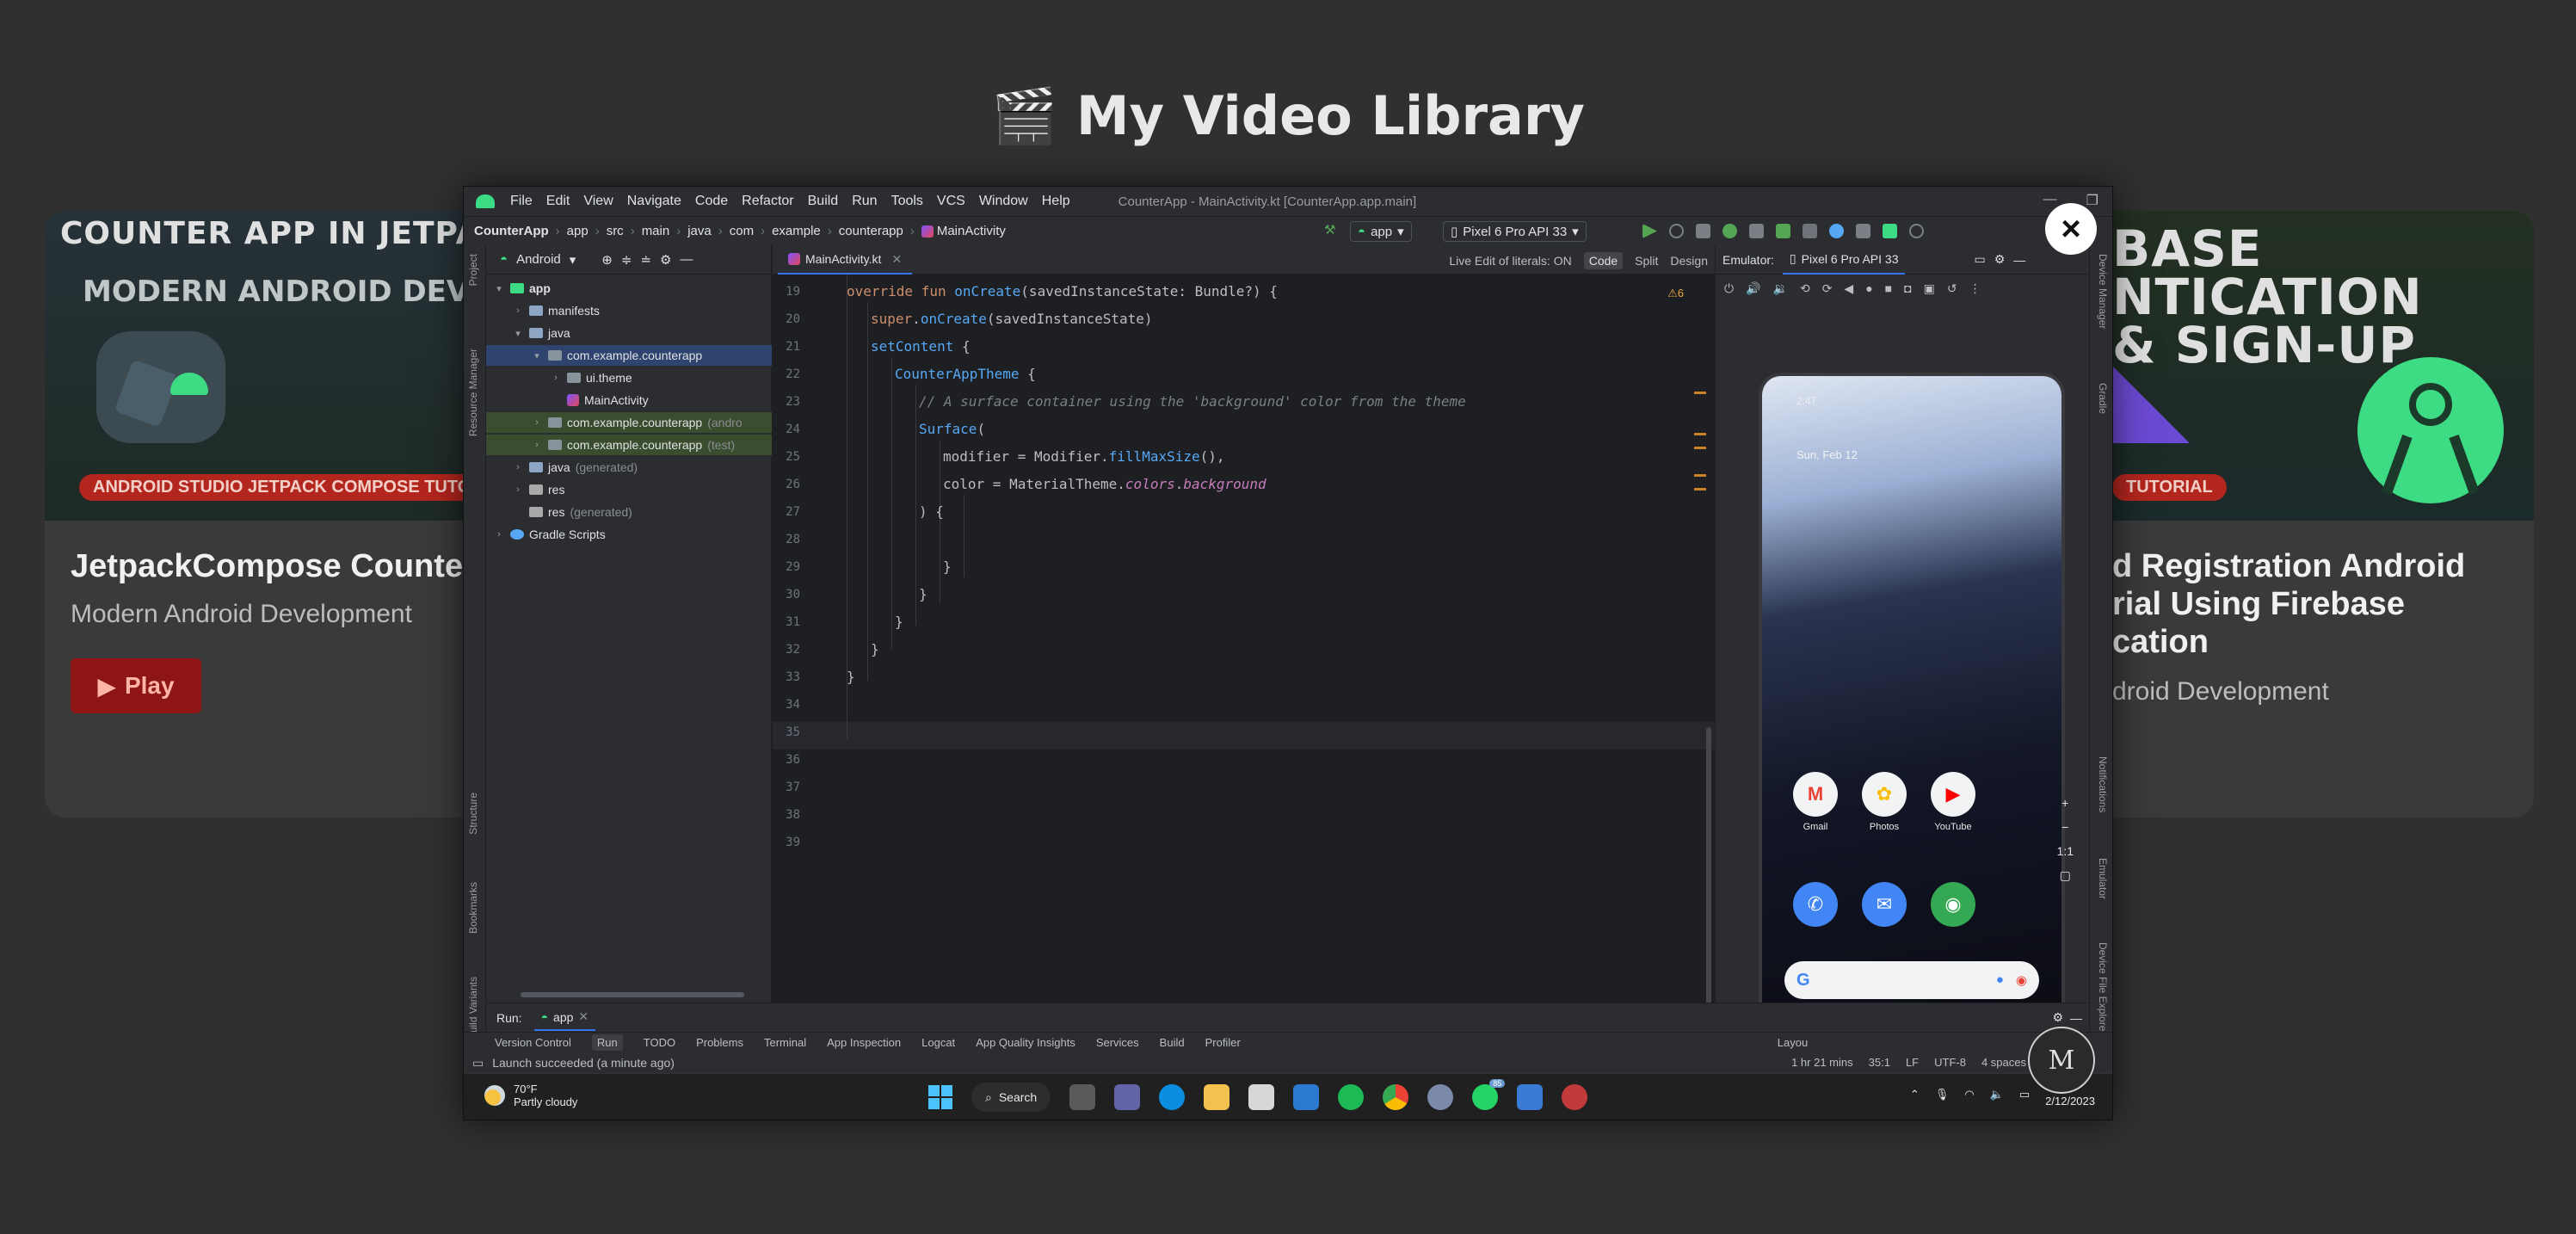 The width and height of the screenshot is (2576, 1234). What do you see at coordinates (2092, 200) in the screenshot?
I see `maximize-icon: ❐` at bounding box center [2092, 200].